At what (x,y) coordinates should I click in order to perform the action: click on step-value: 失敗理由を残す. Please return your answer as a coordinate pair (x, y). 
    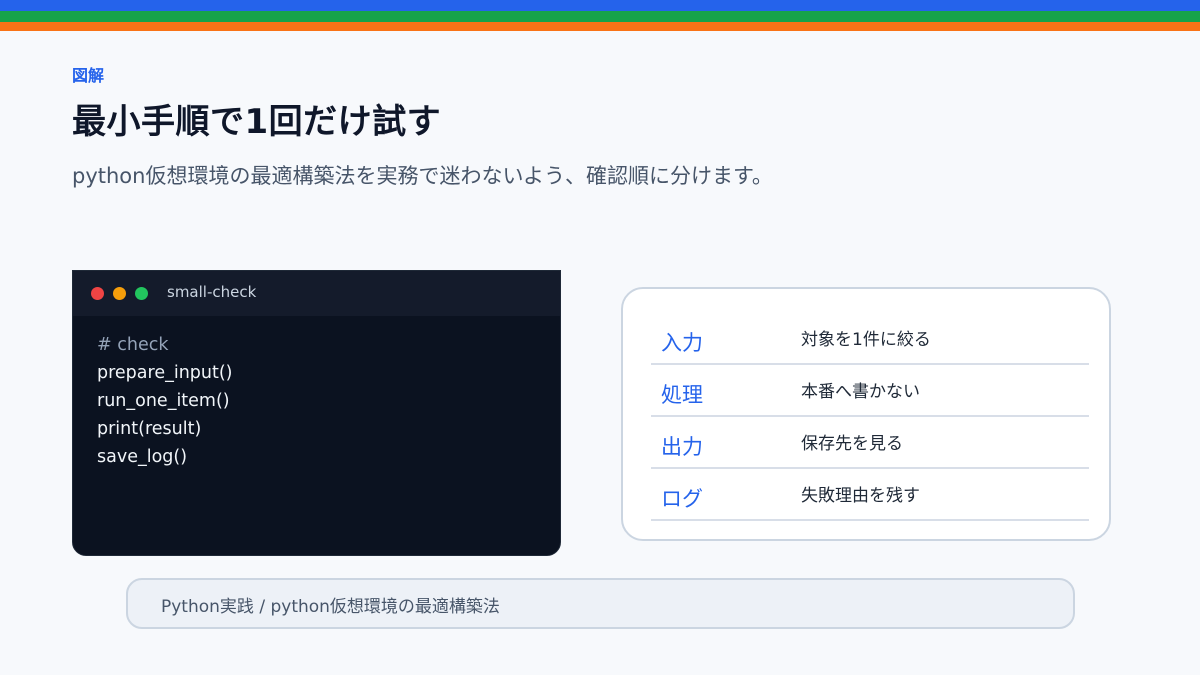
    Looking at the image, I should click on (860, 496).